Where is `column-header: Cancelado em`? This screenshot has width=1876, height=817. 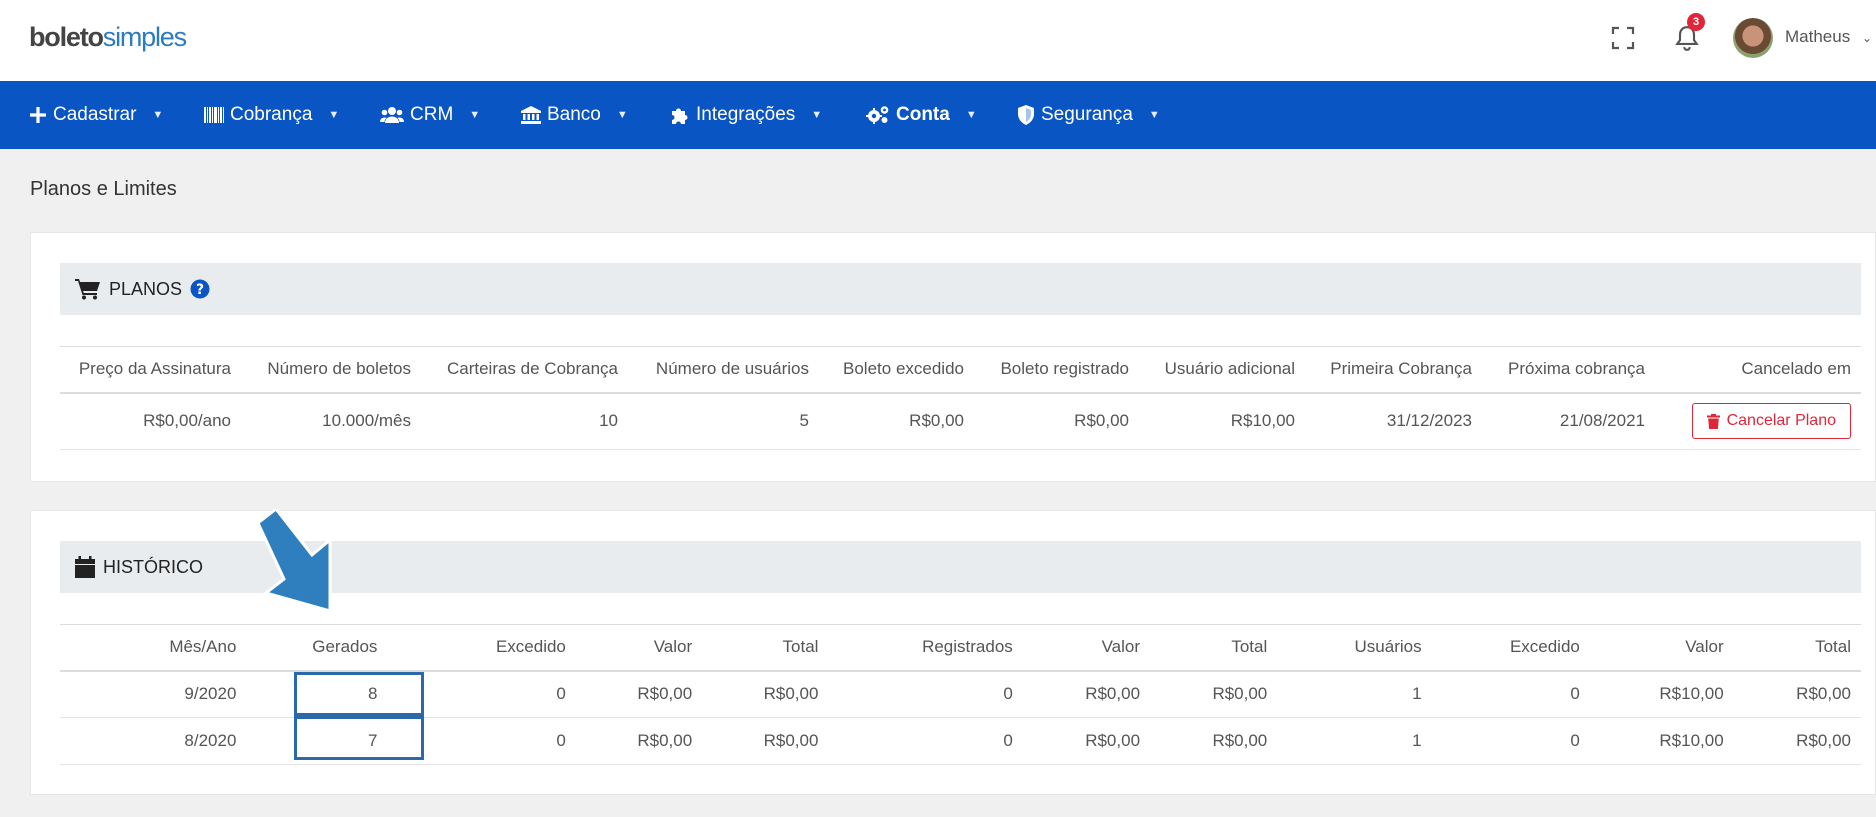
column-header: Cancelado em is located at coordinates (1758, 370).